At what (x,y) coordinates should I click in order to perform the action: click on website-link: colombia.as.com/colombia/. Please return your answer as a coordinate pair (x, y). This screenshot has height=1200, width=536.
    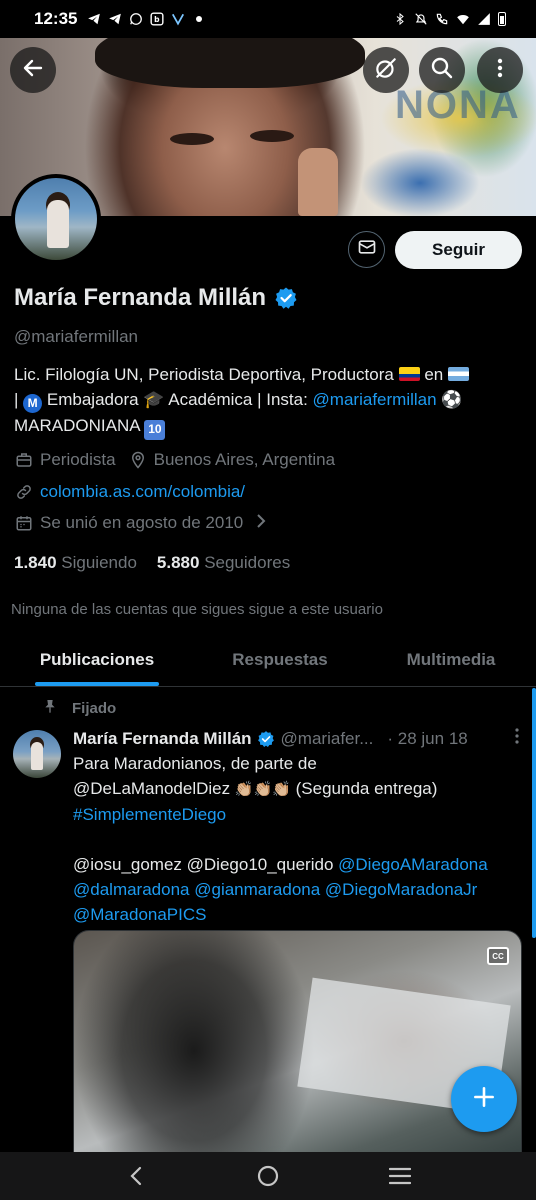
    Looking at the image, I should click on (142, 492).